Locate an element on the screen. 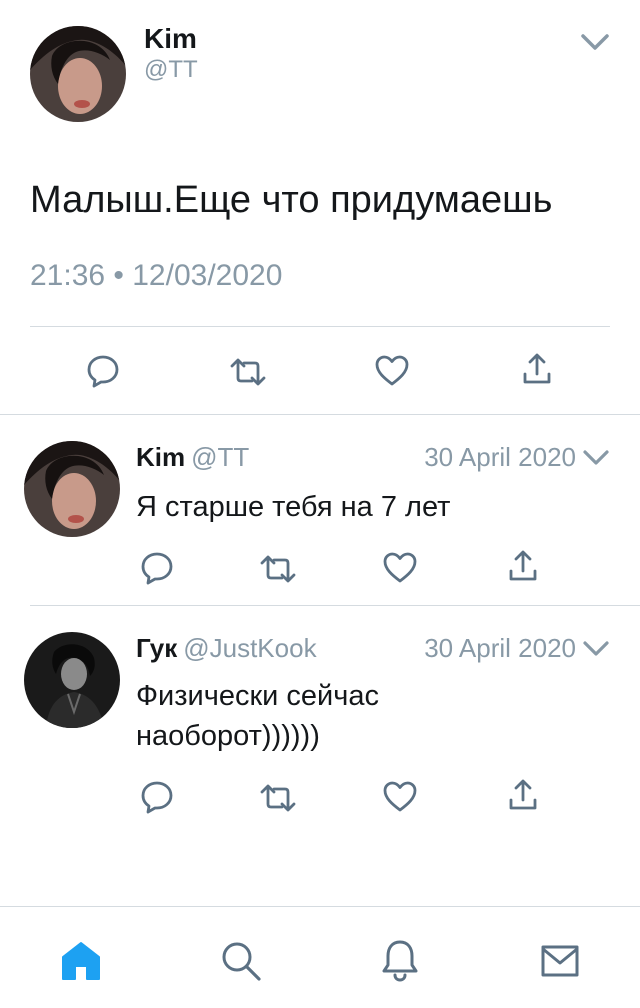  tweet-text: Я старше тебя на 7 лет is located at coordinates (293, 507).